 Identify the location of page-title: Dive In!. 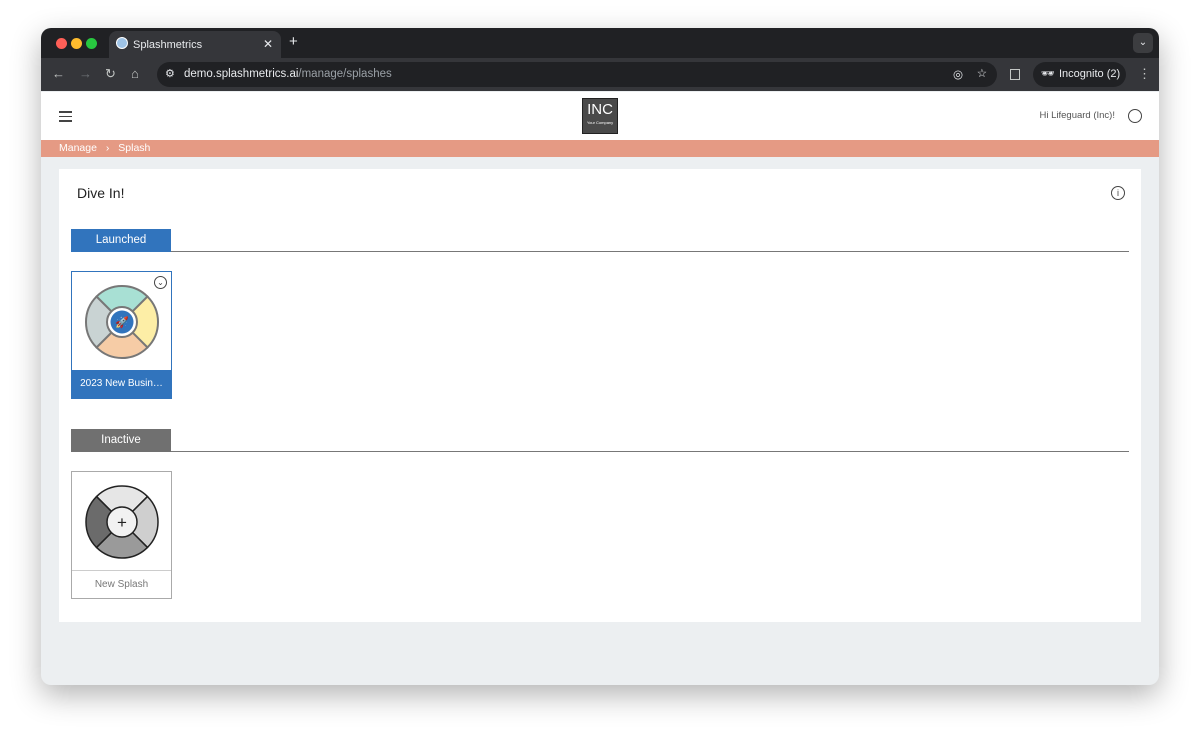
(101, 193).